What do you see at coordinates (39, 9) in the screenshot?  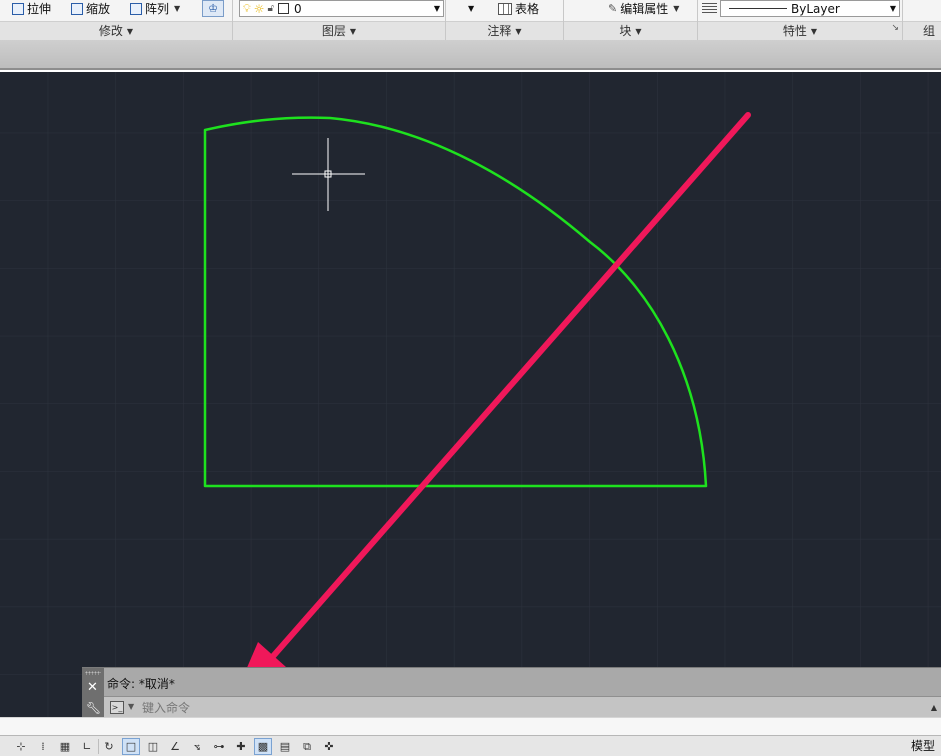 I see `stretch-label: 拉伸` at bounding box center [39, 9].